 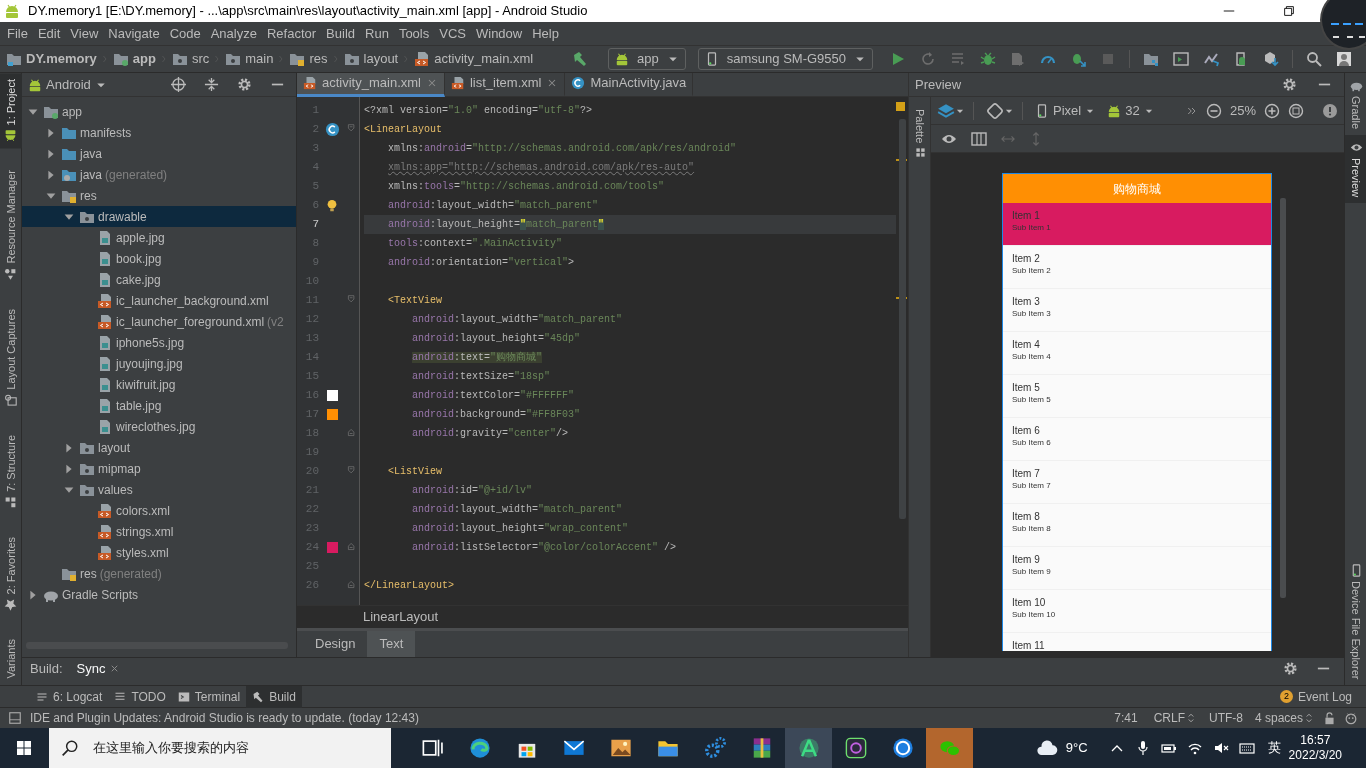 I want to click on tree-item: app, so click(x=159, y=111).